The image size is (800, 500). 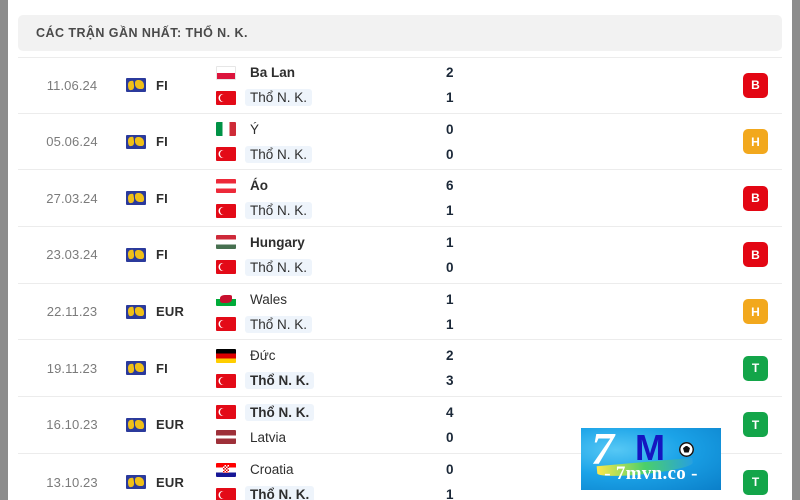 What do you see at coordinates (526, 255) in the screenshot?
I see `scores-cell: 10` at bounding box center [526, 255].